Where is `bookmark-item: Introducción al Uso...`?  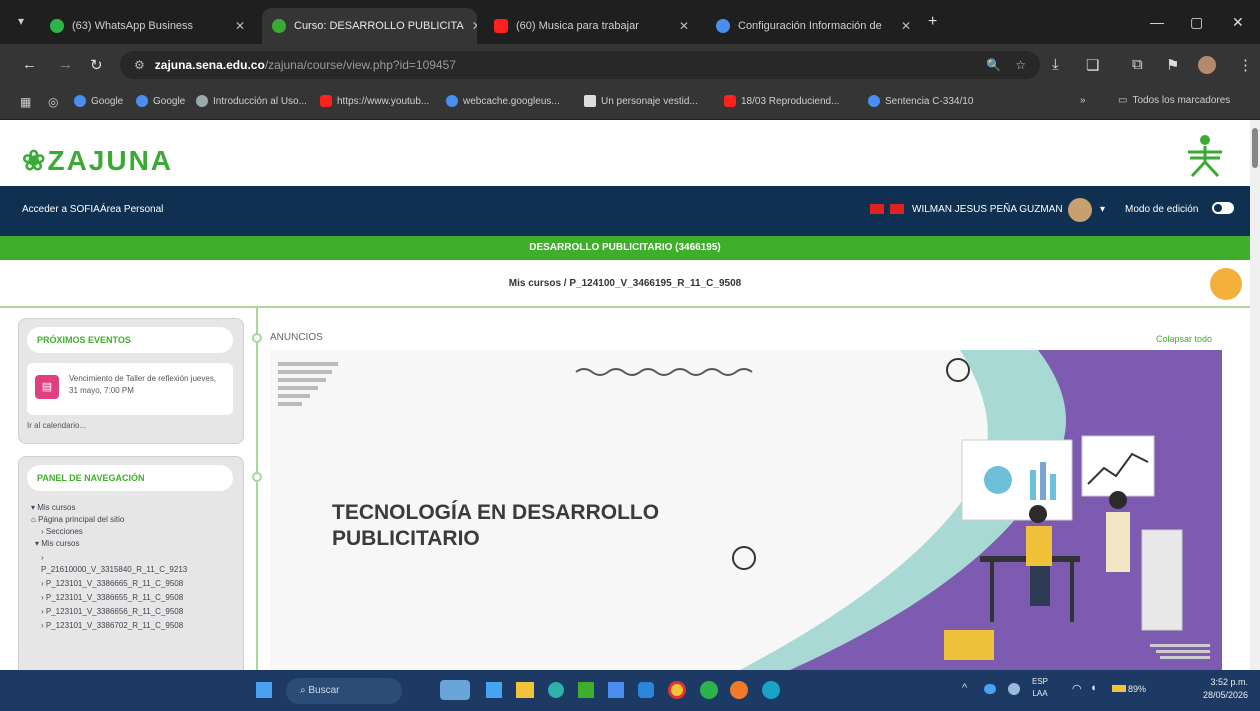
bookmark-item: Introducción al Uso... is located at coordinates (251, 101).